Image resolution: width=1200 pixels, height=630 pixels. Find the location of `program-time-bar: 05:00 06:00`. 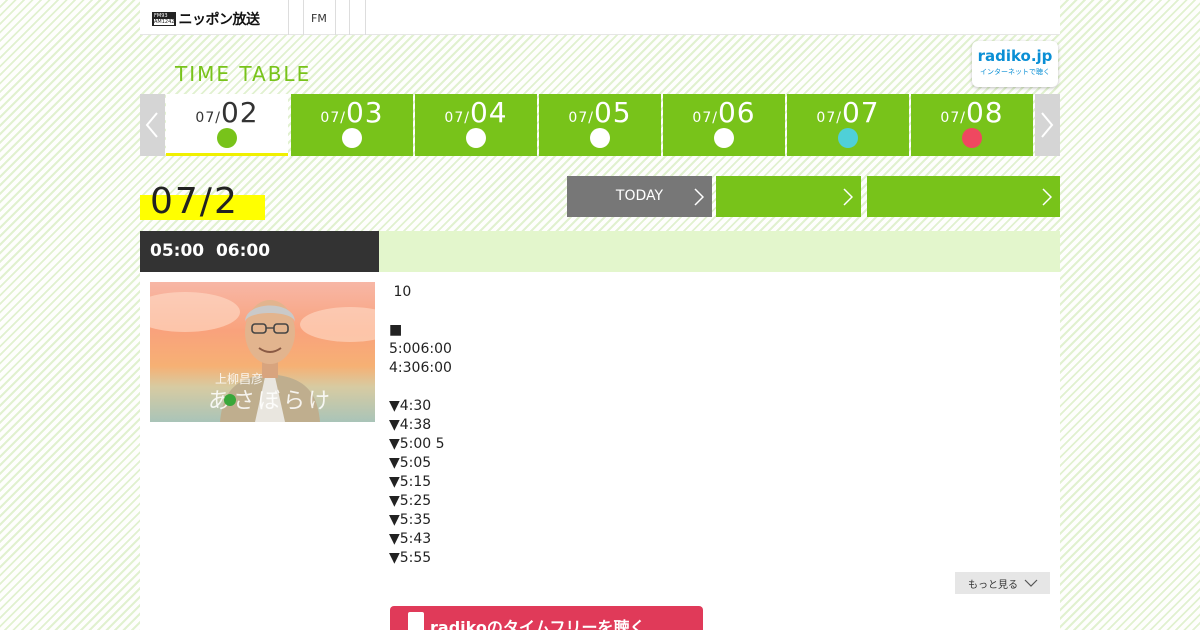

program-time-bar: 05:00 06:00 is located at coordinates (600, 251).